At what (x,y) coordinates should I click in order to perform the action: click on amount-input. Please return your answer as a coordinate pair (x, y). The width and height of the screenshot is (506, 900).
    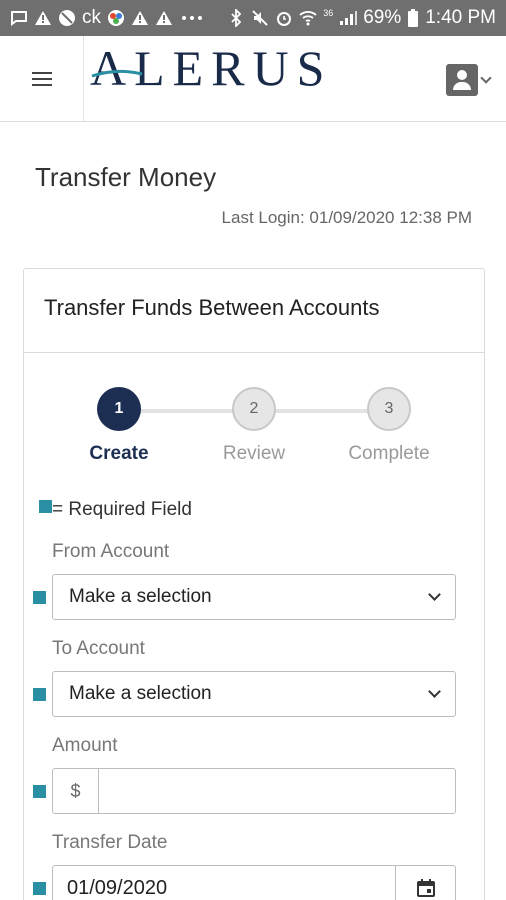
    Looking at the image, I should click on (277, 791).